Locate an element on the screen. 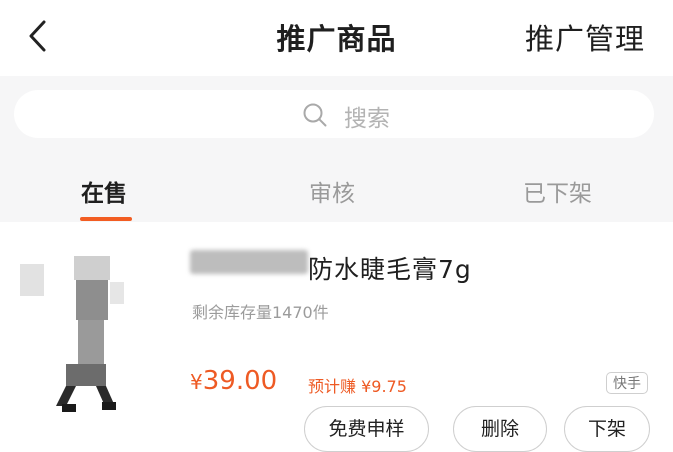 The image size is (673, 452). product-title: 防水睫毛膏7g is located at coordinates (390, 269).